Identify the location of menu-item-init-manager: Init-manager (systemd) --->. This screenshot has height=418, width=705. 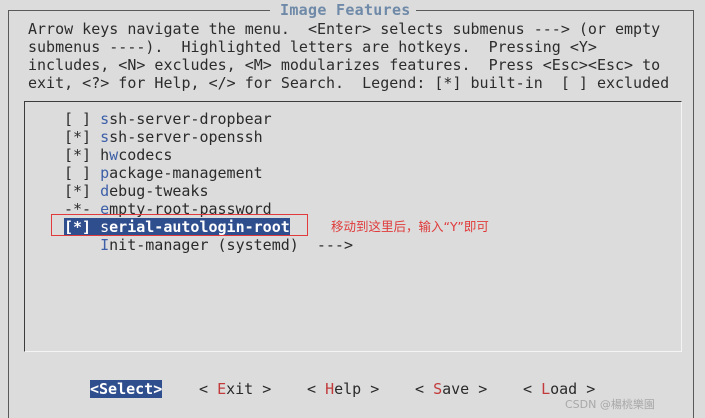
(208, 245).